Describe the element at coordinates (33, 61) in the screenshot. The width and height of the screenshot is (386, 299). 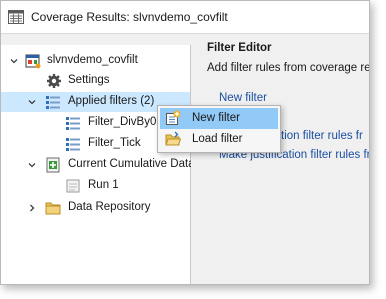
I see `model-icon` at that location.